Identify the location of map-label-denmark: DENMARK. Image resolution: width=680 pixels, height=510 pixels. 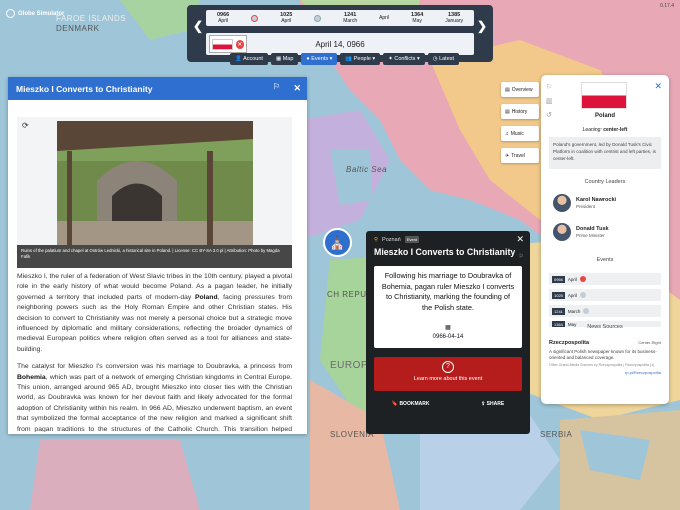
(78, 28).